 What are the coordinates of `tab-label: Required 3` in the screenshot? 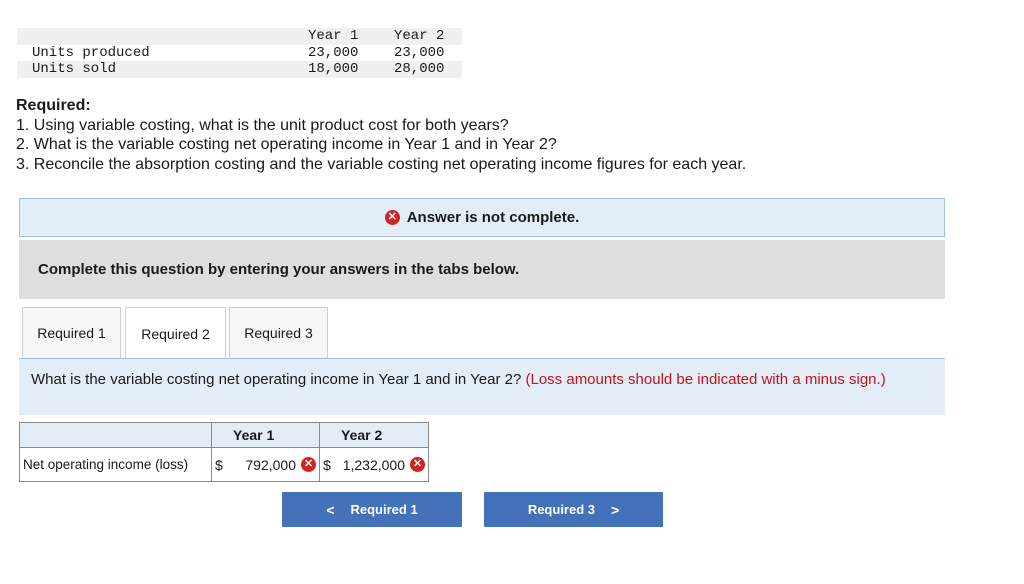 It's located at (278, 333).